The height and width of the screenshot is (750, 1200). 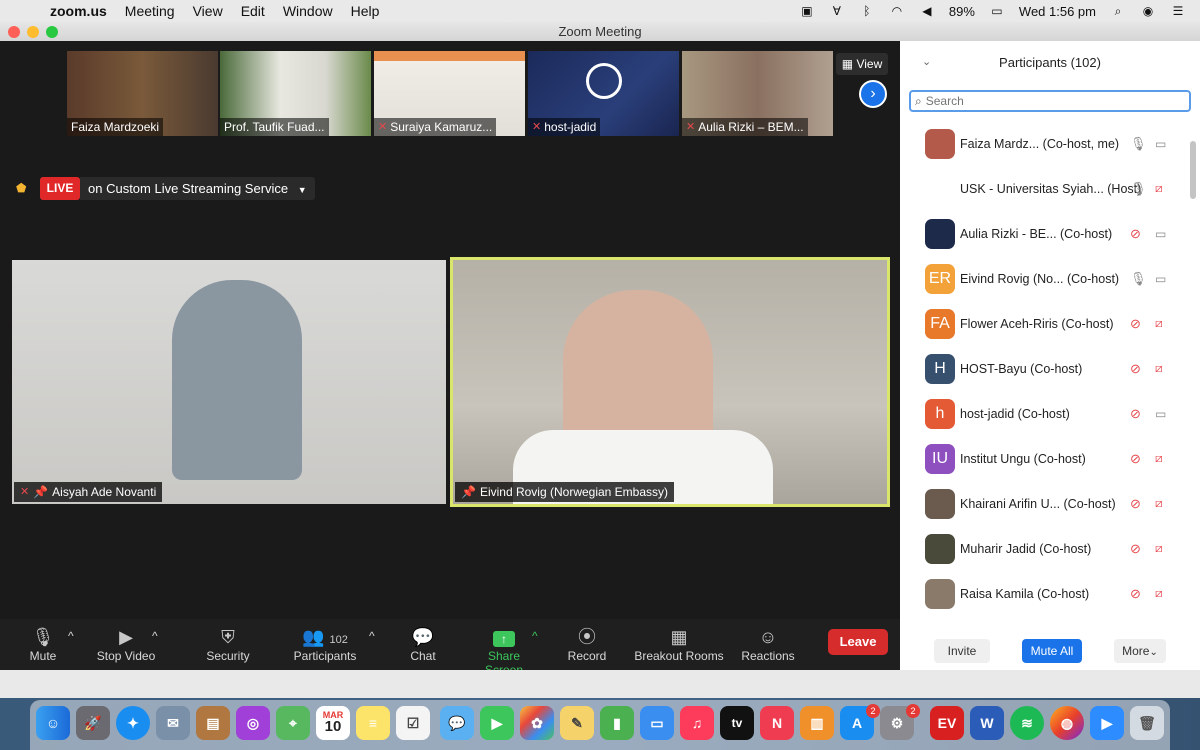 I want to click on menu-view: View, so click(x=208, y=11).